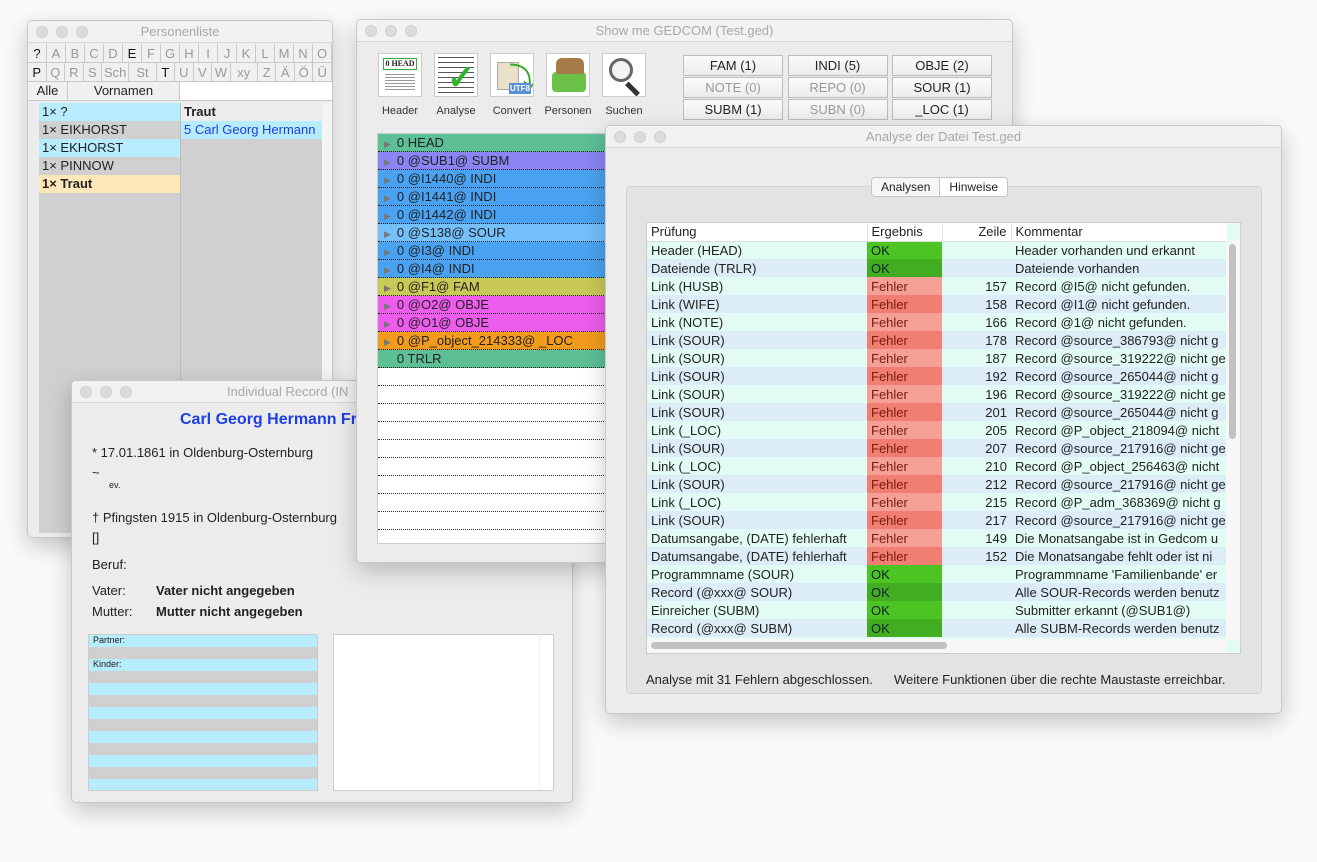  Describe the element at coordinates (267, 72) in the screenshot. I see `letter-button: Z` at that location.